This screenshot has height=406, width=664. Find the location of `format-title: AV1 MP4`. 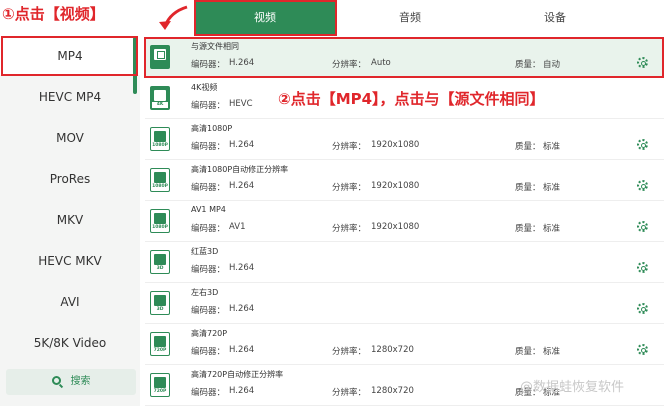

format-title: AV1 MP4 is located at coordinates (208, 209).